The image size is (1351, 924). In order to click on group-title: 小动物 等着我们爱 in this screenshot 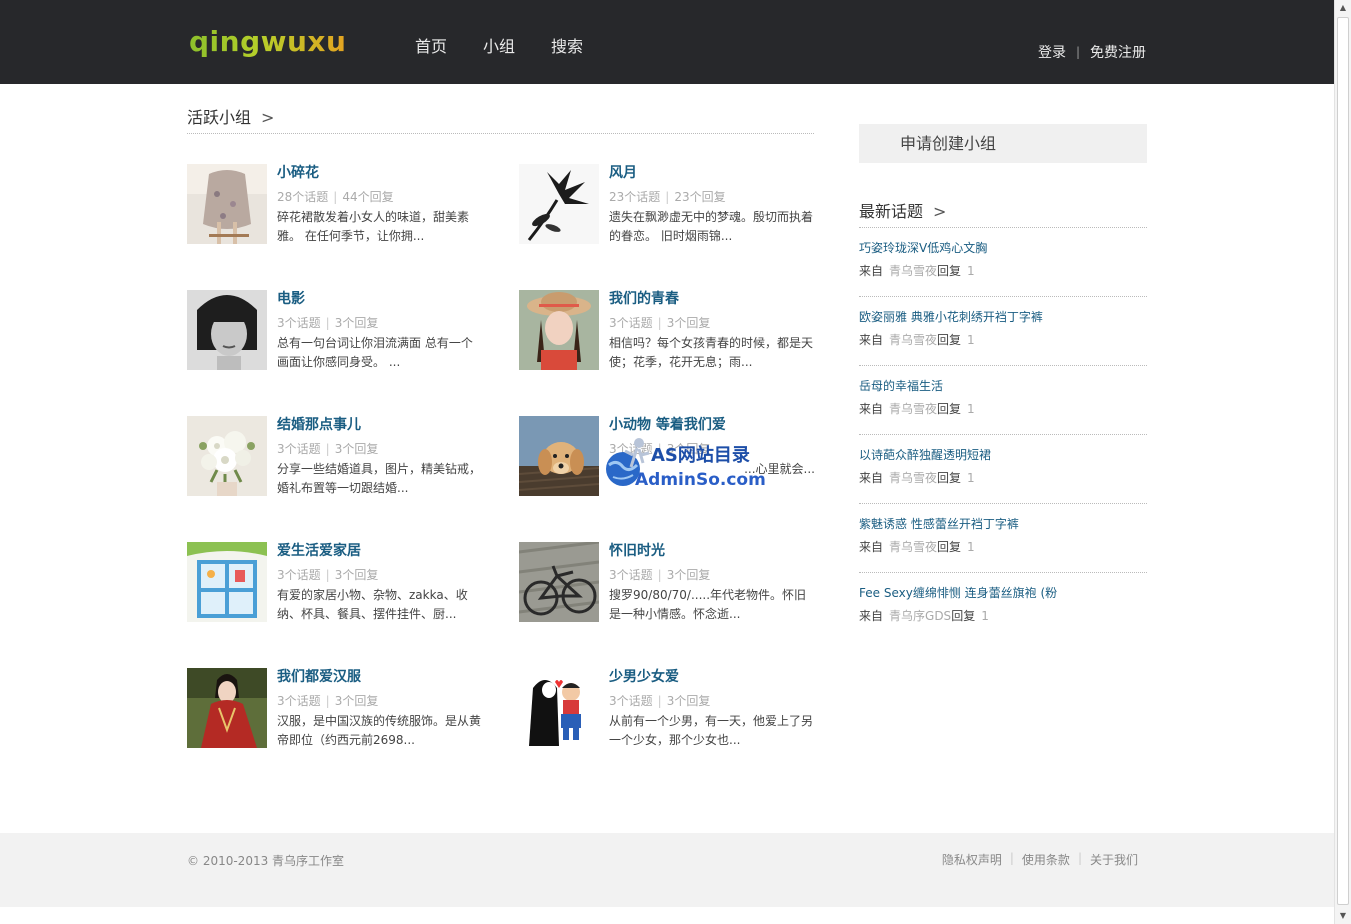, I will do `click(667, 425)`.